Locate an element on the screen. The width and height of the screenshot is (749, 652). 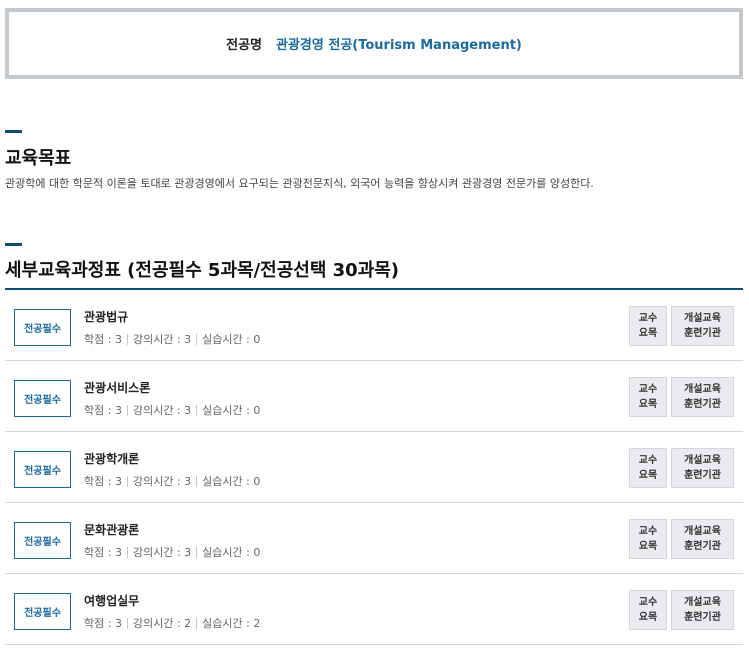
major-info-box: 전공명 관광경영 전공(Tourism Management) is located at coordinates (374, 43).